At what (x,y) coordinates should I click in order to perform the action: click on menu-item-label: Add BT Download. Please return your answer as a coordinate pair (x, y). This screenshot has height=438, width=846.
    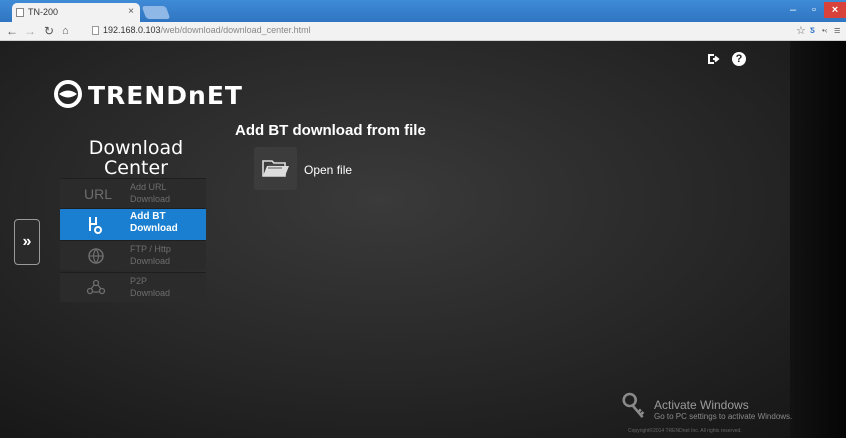
    Looking at the image, I should click on (154, 223).